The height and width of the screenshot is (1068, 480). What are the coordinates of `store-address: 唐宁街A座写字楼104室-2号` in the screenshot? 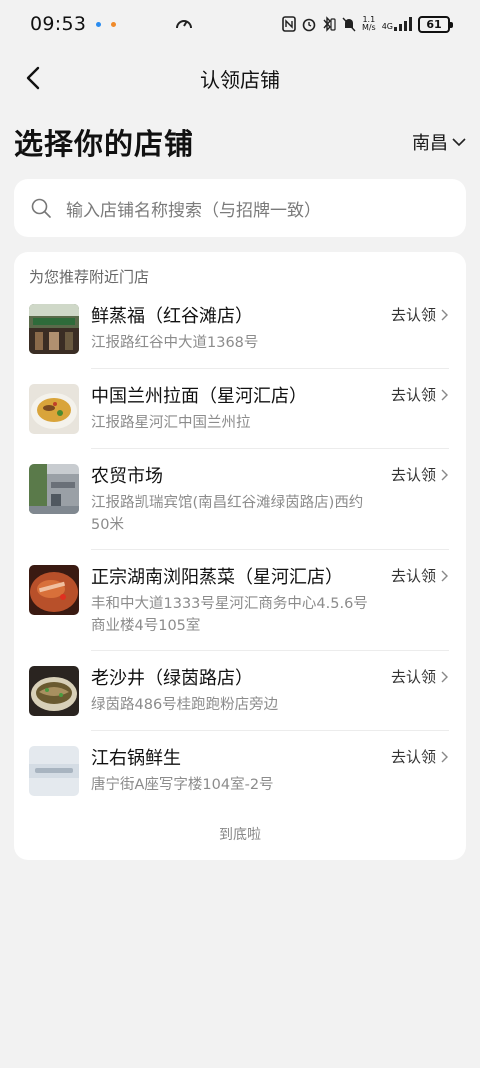 It's located at (182, 785).